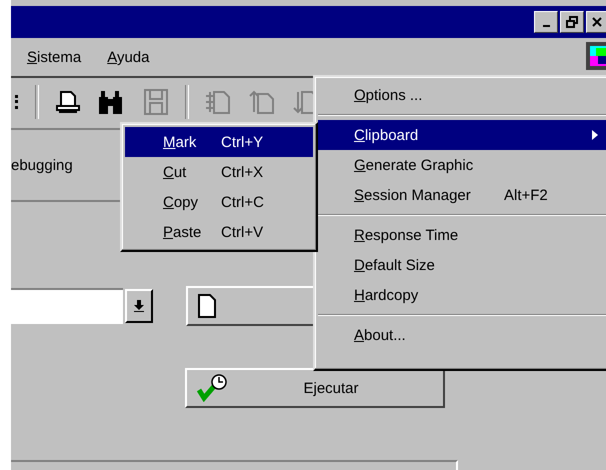 The image size is (606, 470). I want to click on restore-icon, so click(572, 22).